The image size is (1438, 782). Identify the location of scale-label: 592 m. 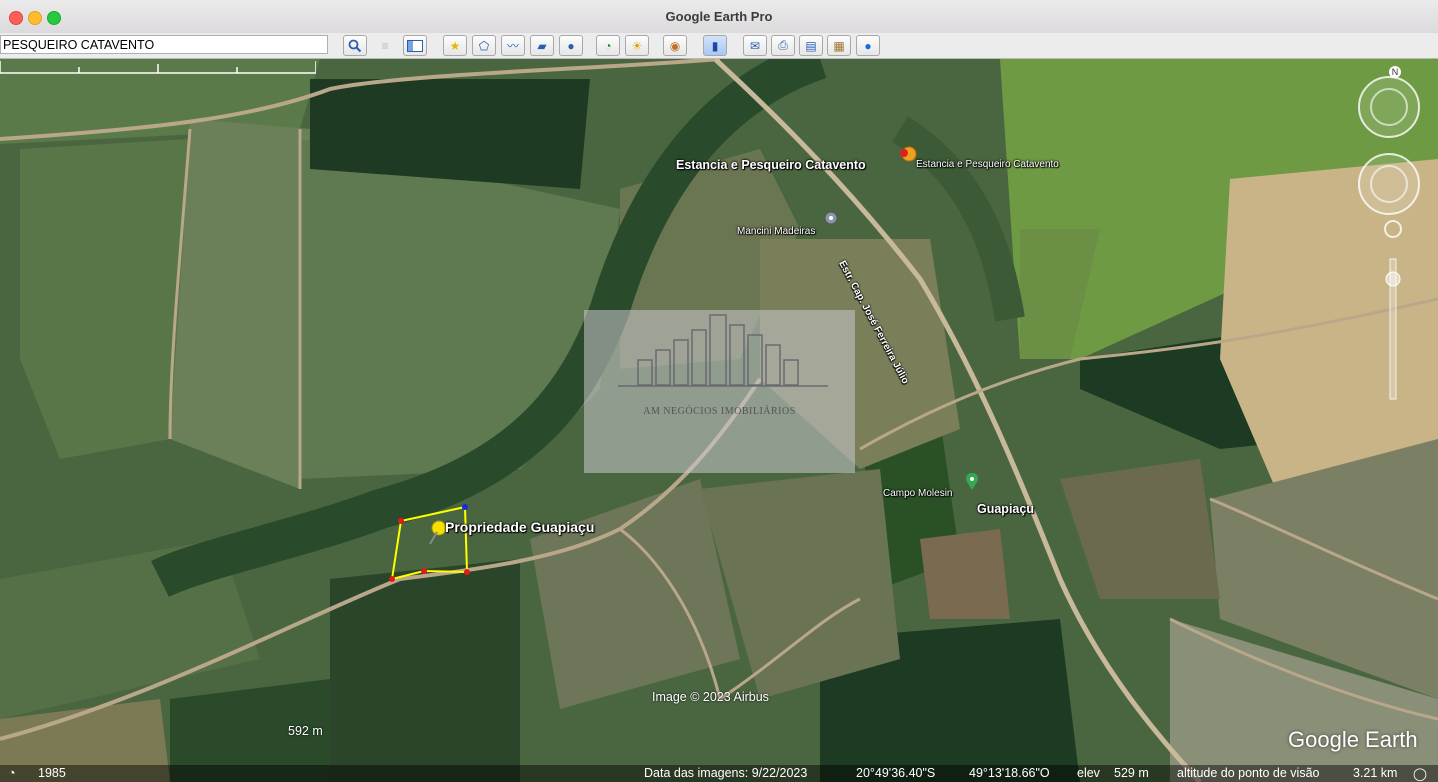
(305, 731).